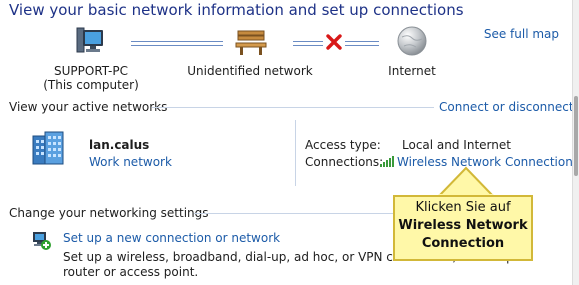 Image resolution: width=579 pixels, height=285 pixels. What do you see at coordinates (177, 43) in the screenshot?
I see `connection-line` at bounding box center [177, 43].